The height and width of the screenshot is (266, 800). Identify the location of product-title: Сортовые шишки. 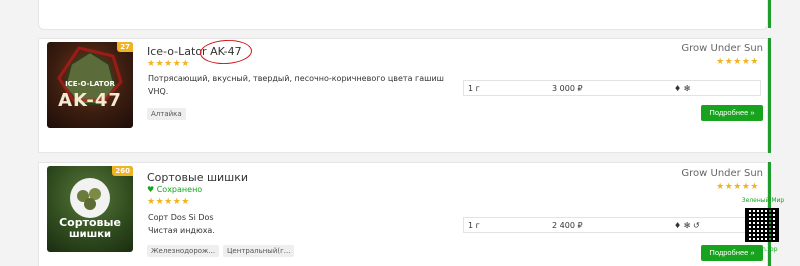
(197, 177).